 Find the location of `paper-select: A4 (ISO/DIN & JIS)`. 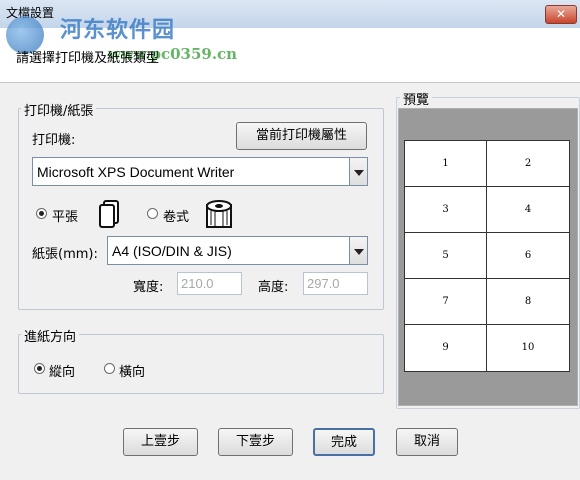

paper-select: A4 (ISO/DIN & JIS) is located at coordinates (237, 250).